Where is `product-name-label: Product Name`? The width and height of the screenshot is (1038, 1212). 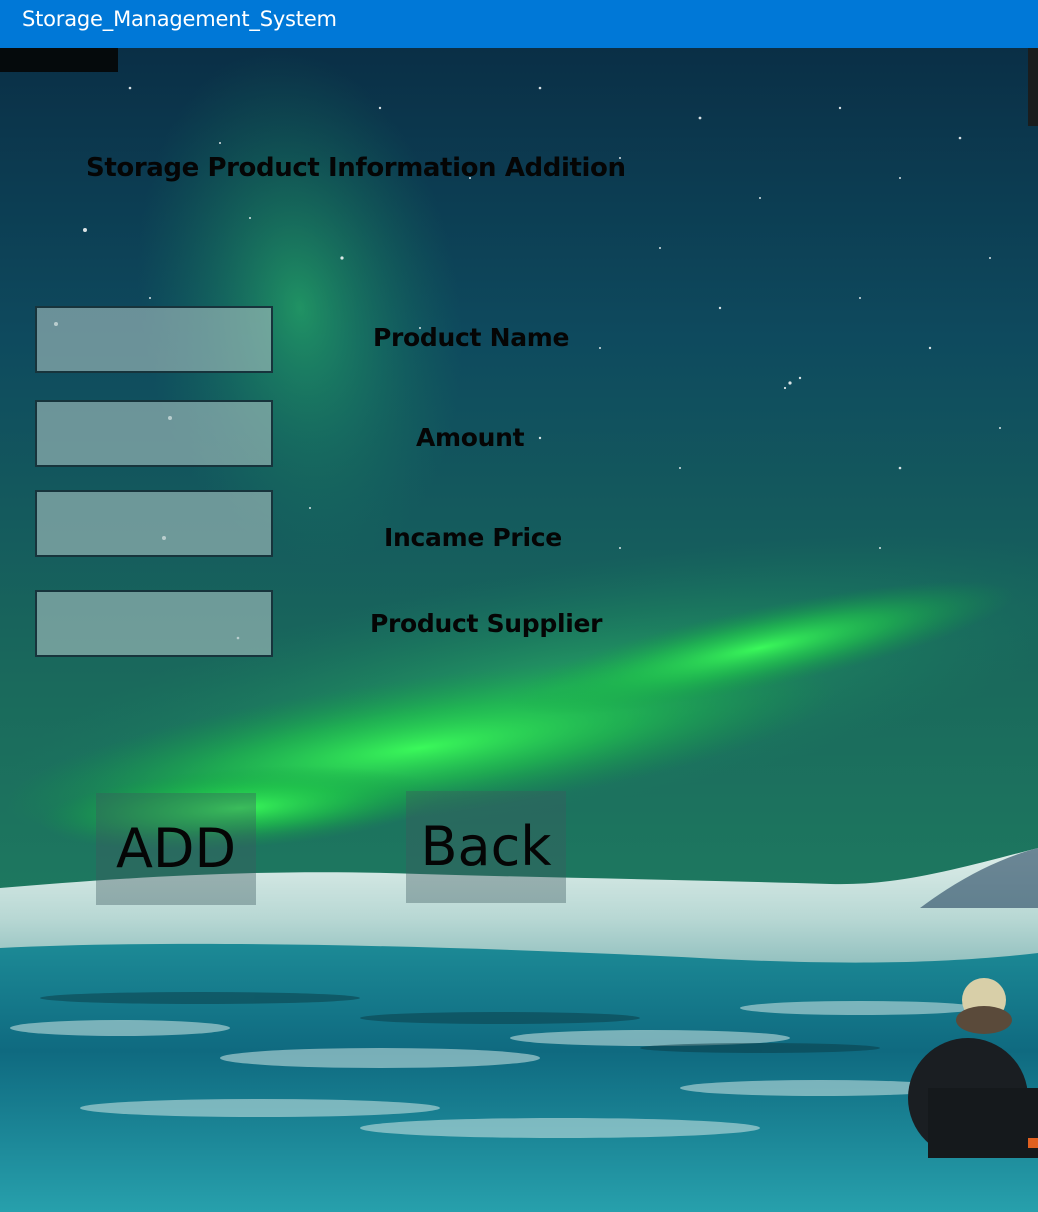 product-name-label: Product Name is located at coordinates (471, 337).